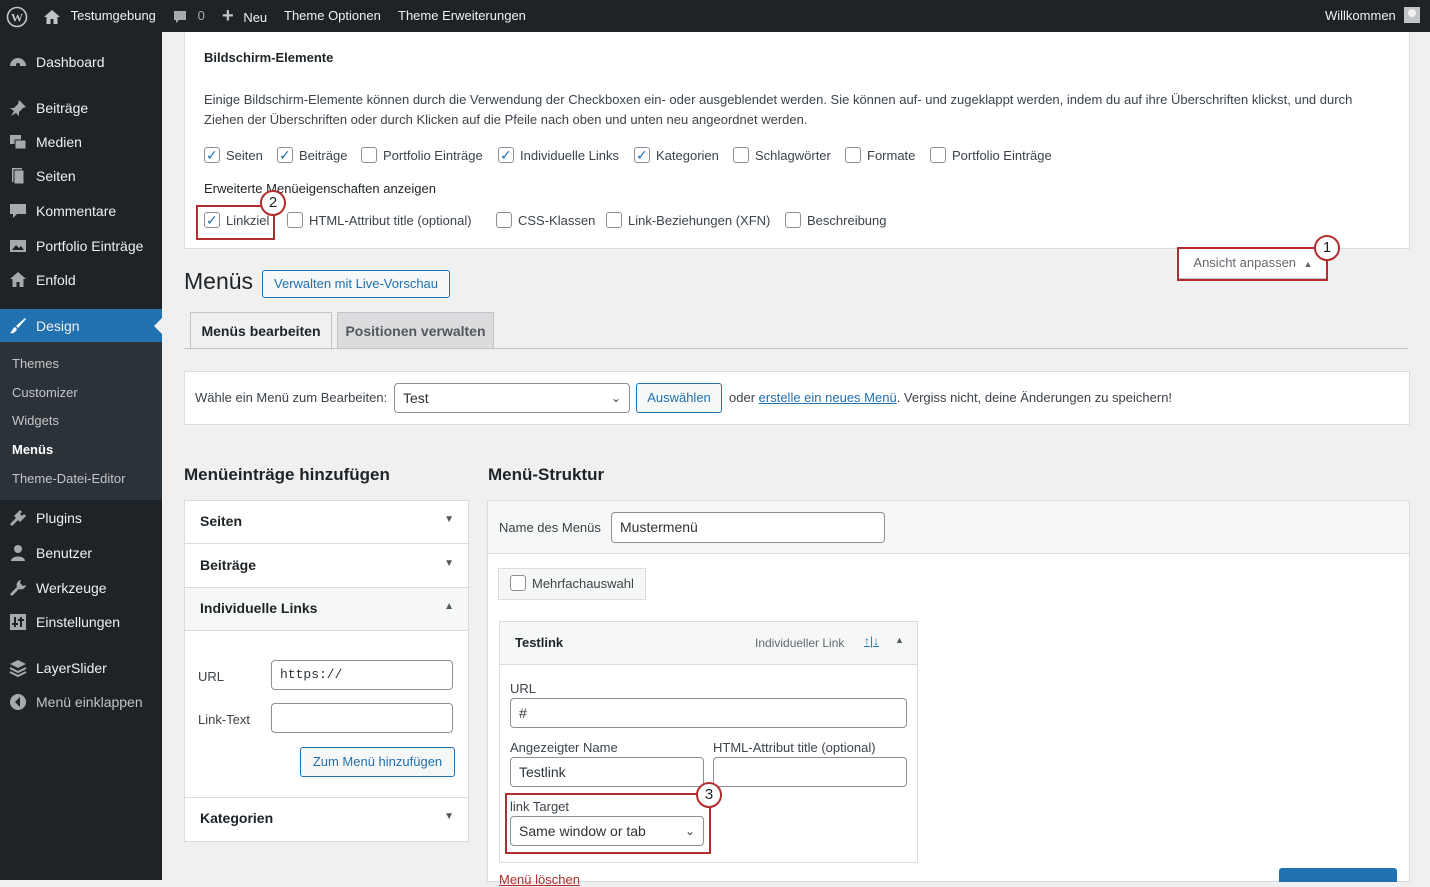 The width and height of the screenshot is (1430, 887). Describe the element at coordinates (615, 398) in the screenshot. I see `chevron-down-icon: ⌄` at that location.